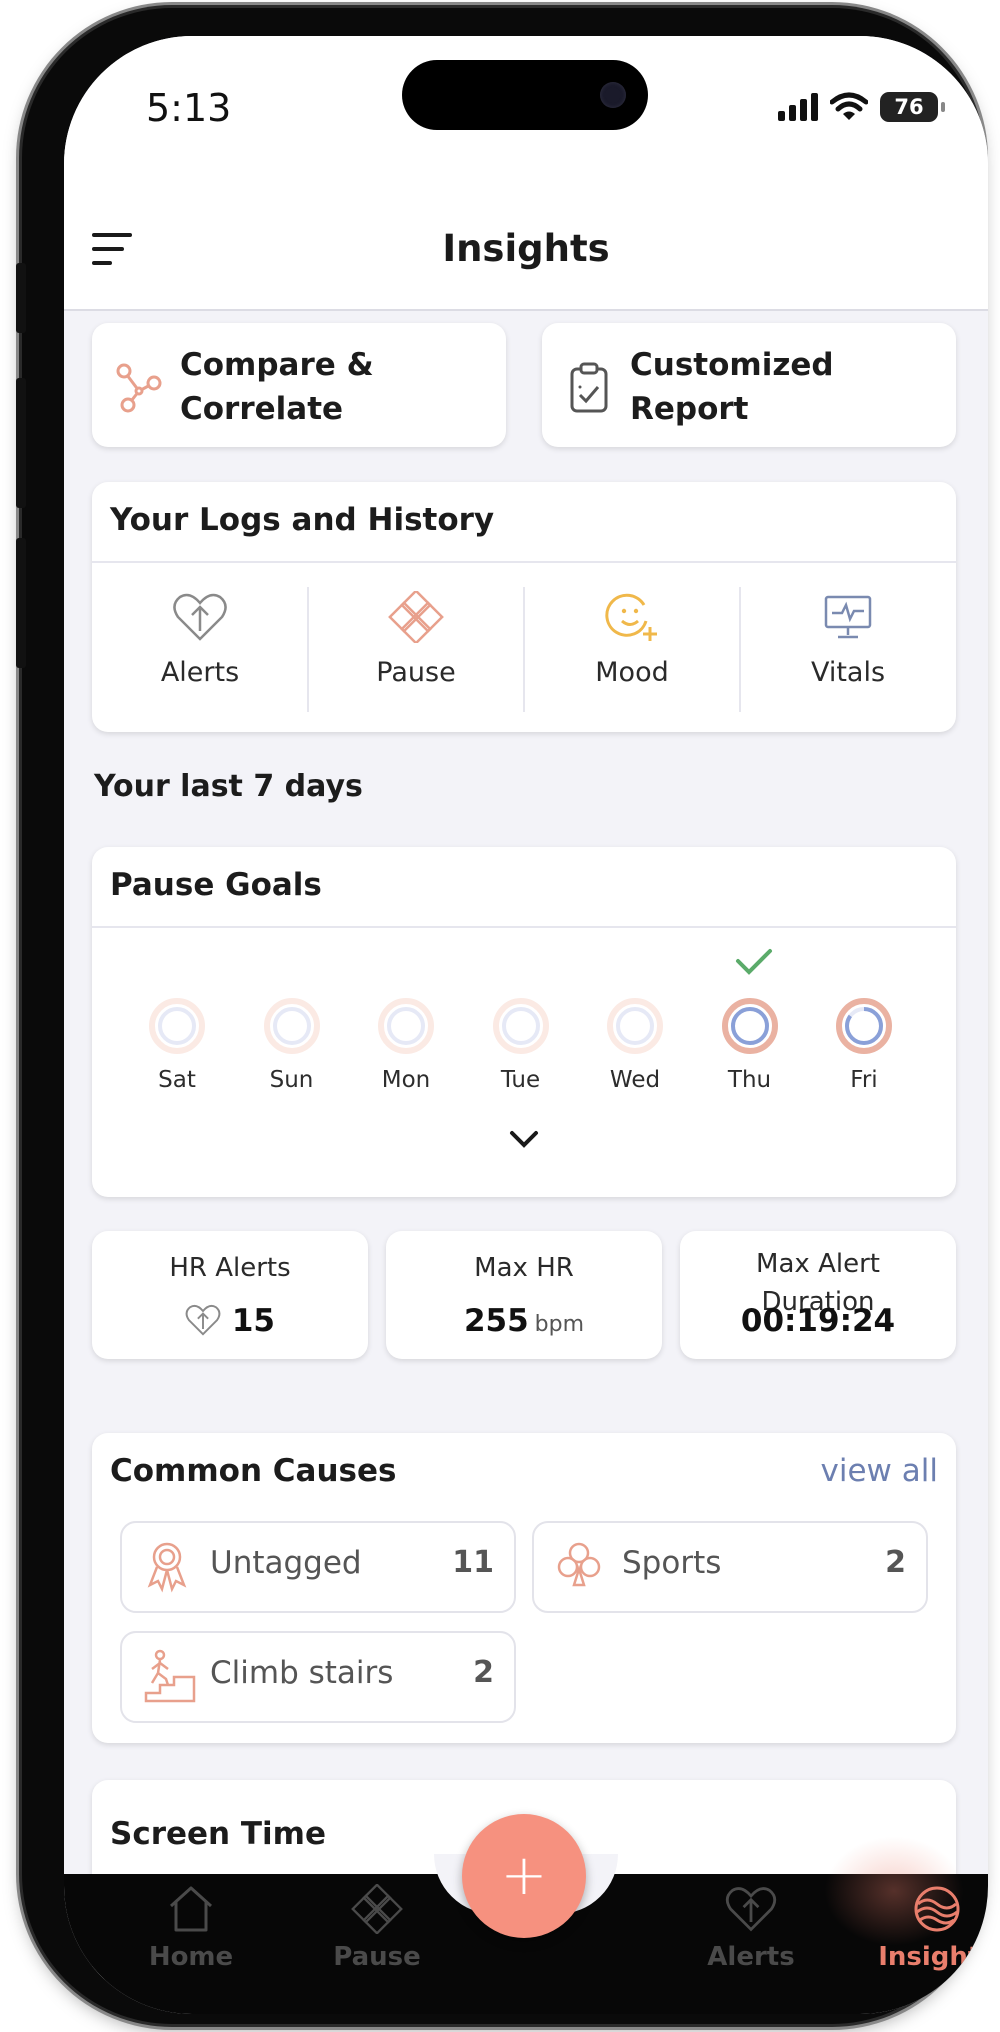  I want to click on view-all-link: view all, so click(879, 1471).